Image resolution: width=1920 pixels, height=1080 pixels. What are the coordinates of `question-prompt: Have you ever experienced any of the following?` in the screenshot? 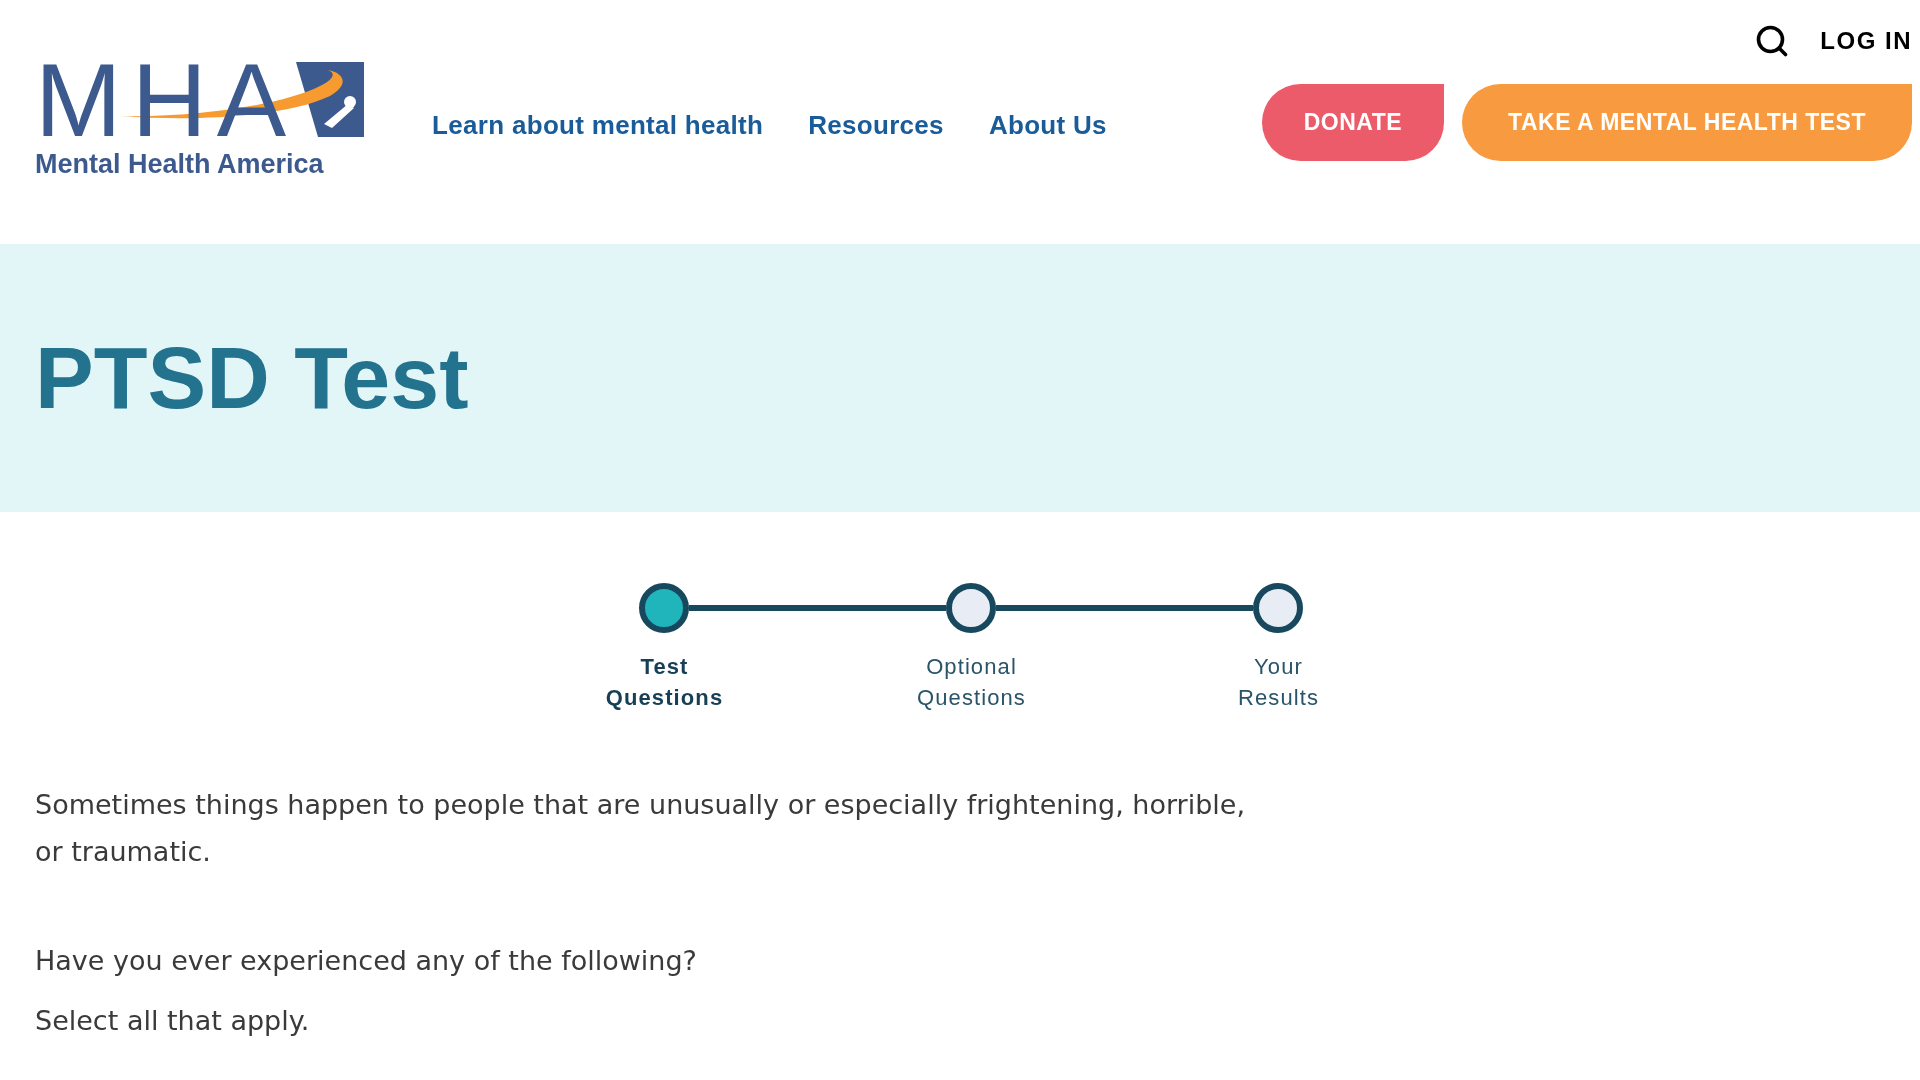 It's located at (366, 961).